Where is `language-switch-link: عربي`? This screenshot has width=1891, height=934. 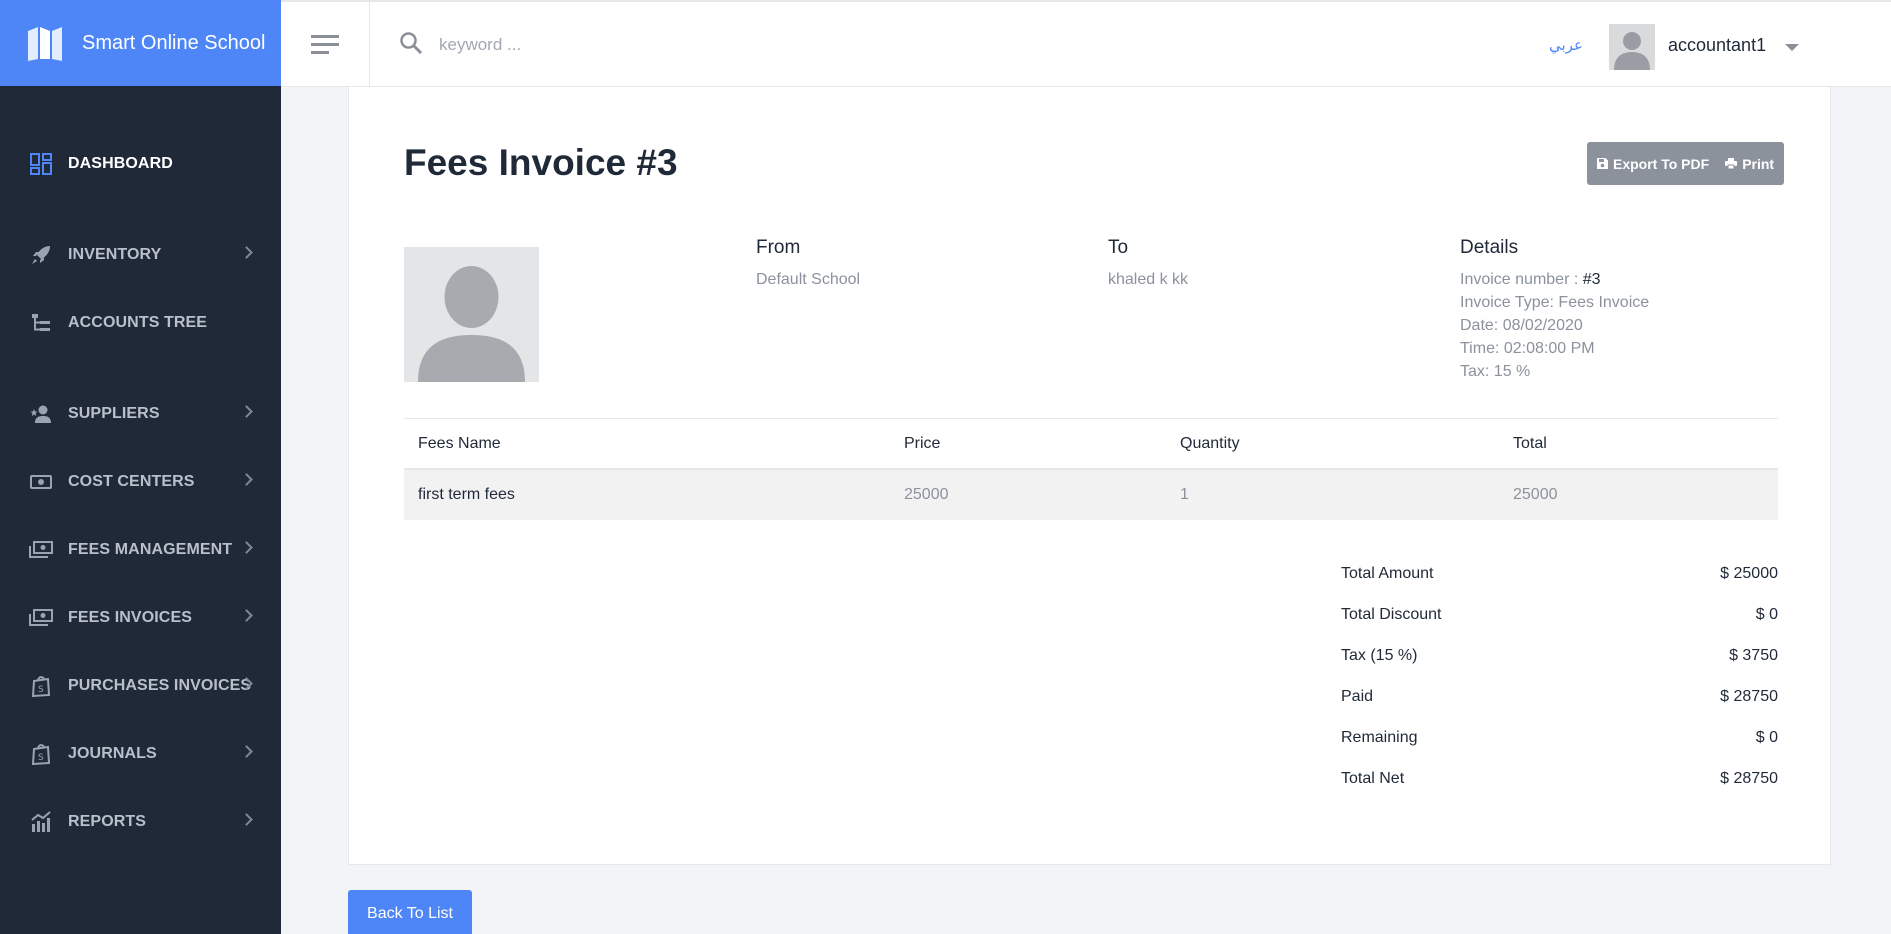
language-switch-link: عربي is located at coordinates (1566, 45).